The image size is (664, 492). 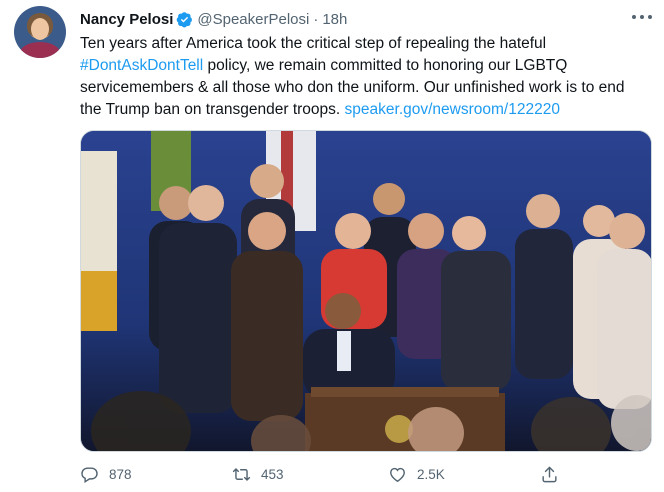 I want to click on author-handle: @SpeakerPelosi, so click(x=253, y=19).